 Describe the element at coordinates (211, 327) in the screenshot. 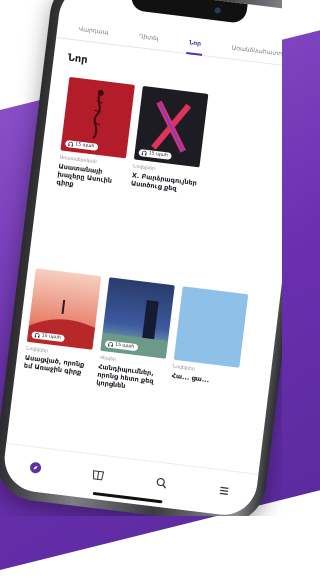

I see `book-cover` at that location.